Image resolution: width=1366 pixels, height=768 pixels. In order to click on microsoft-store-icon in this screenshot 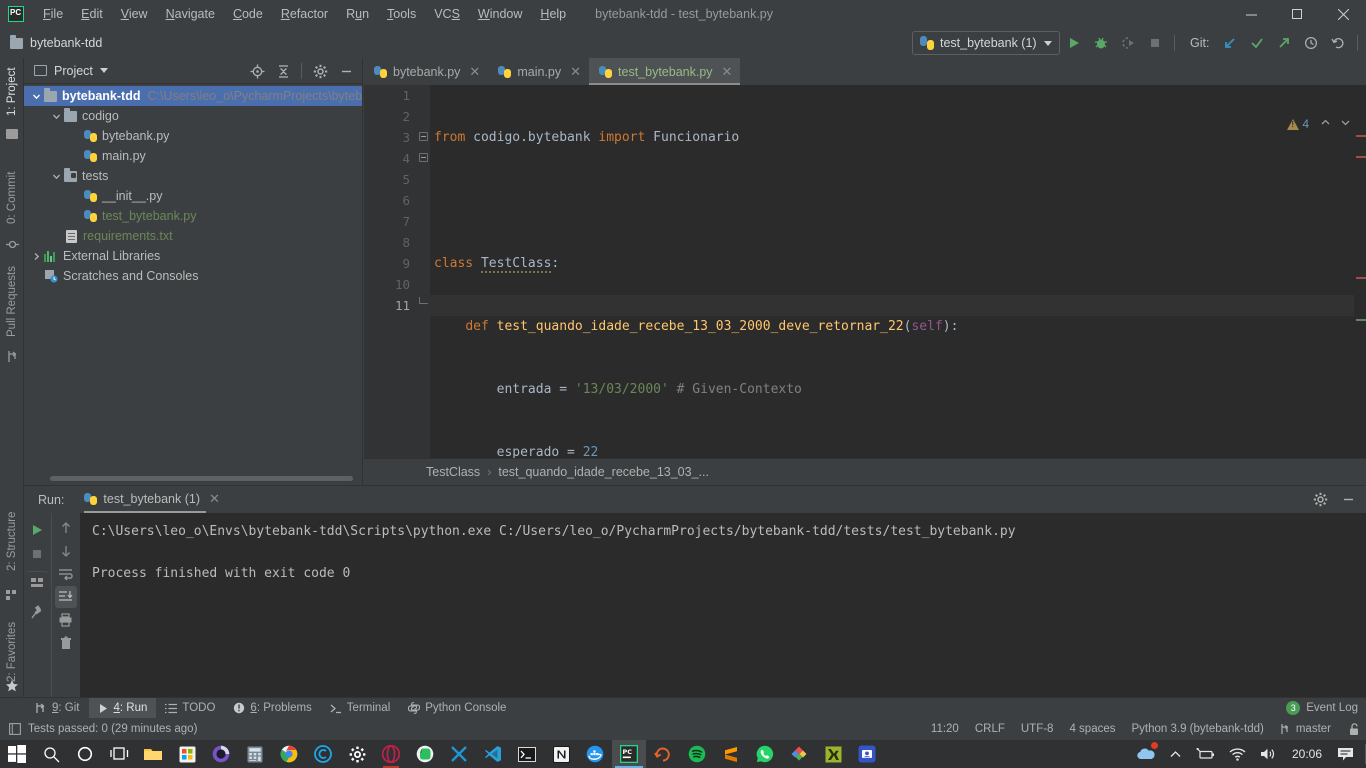, I will do `click(187, 754)`.